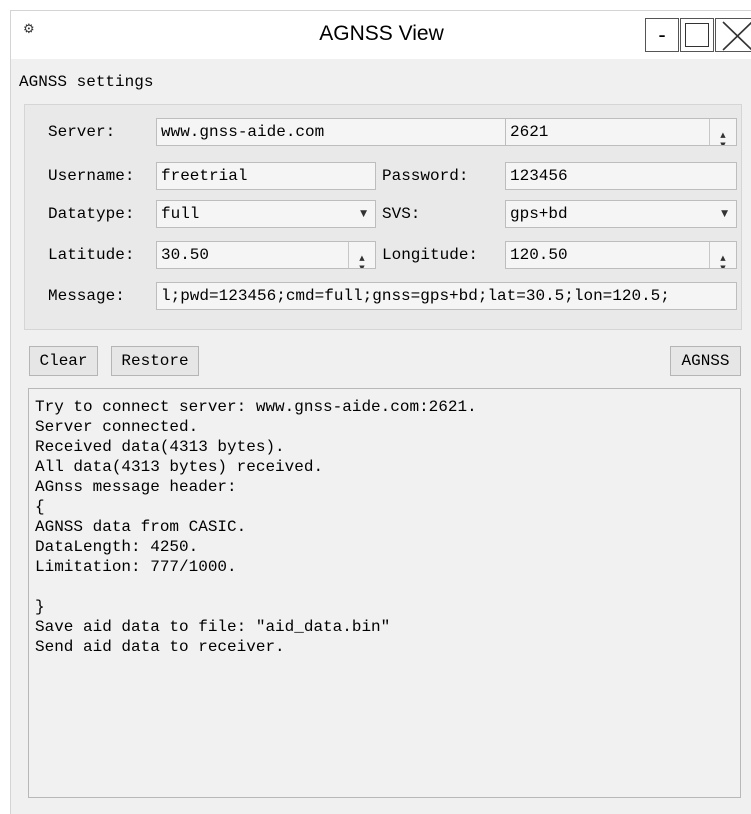 This screenshot has width=751, height=814. I want to click on server-label: Server:, so click(82, 132).